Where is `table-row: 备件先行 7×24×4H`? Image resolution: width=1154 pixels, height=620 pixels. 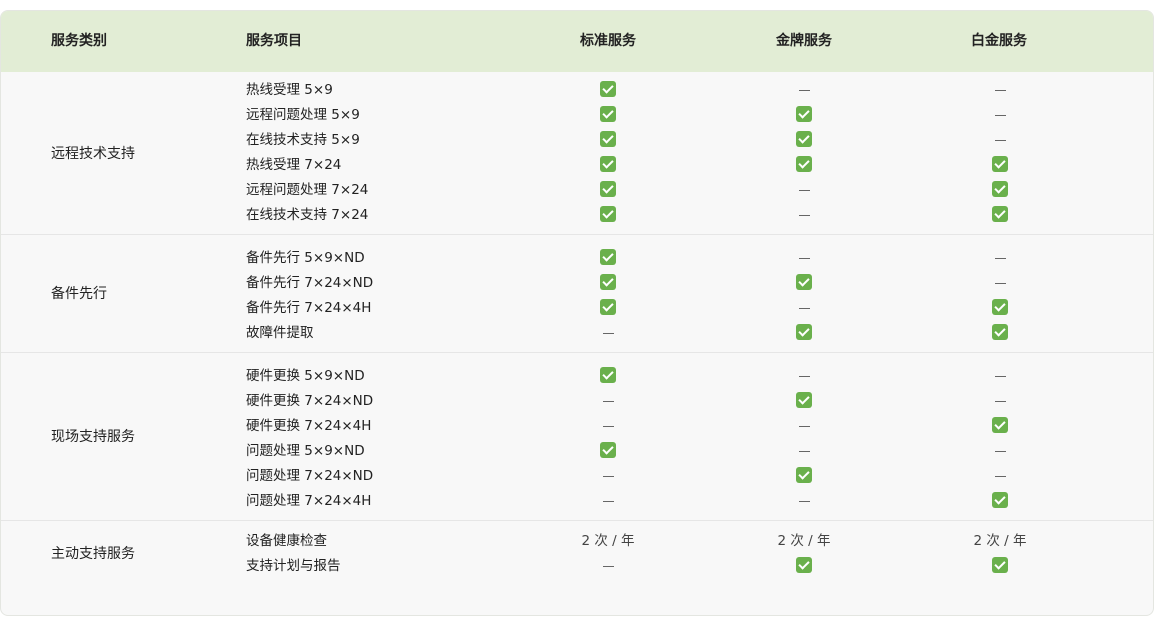
table-row: 备件先行 7×24×4H is located at coordinates (577, 308).